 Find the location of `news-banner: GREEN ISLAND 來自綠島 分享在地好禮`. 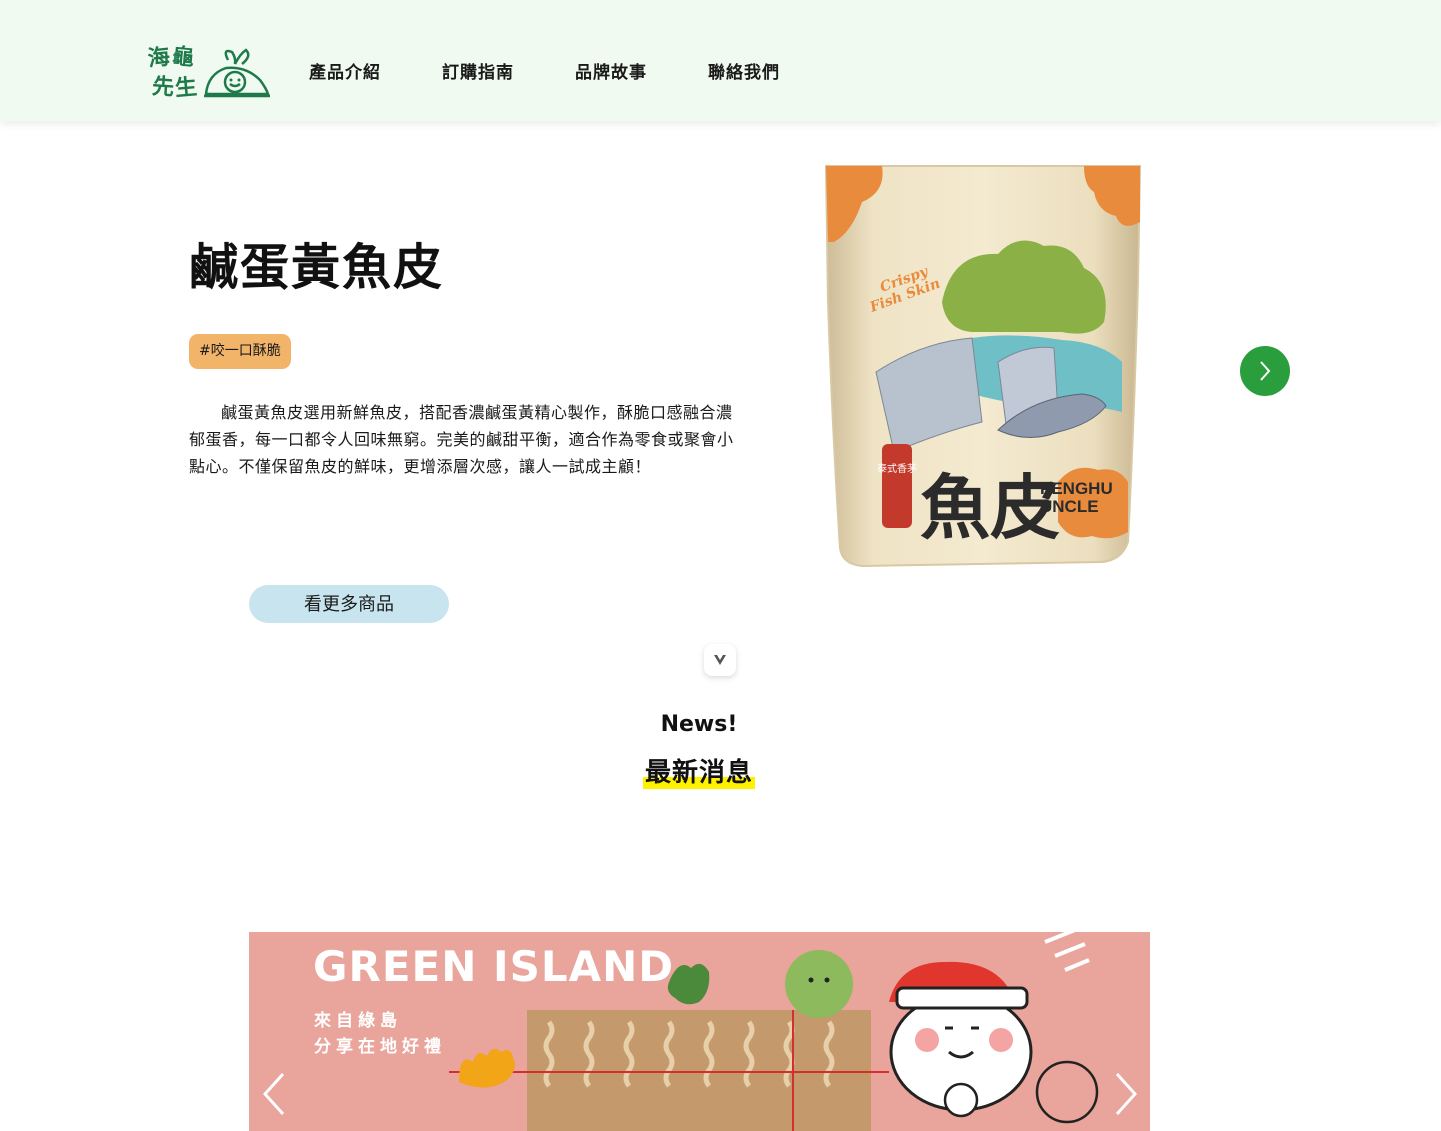

news-banner: GREEN ISLAND 來自綠島 分享在地好禮 is located at coordinates (699, 1031).